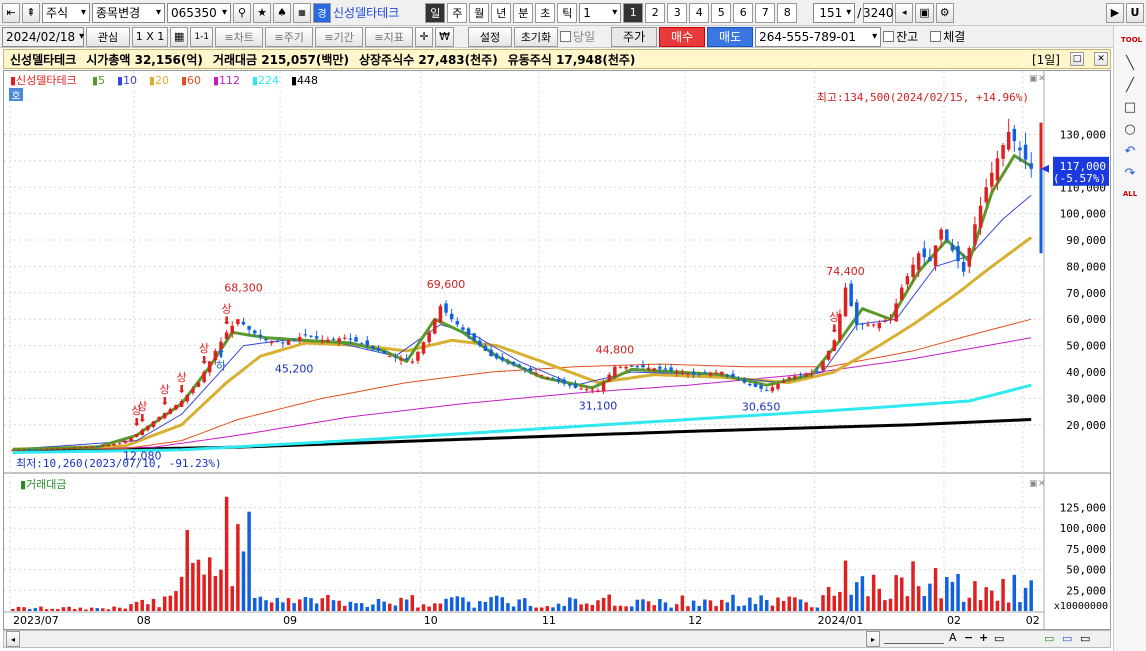 The width and height of the screenshot is (1146, 651). I want to click on calendar-icon: ▦, so click(179, 36).